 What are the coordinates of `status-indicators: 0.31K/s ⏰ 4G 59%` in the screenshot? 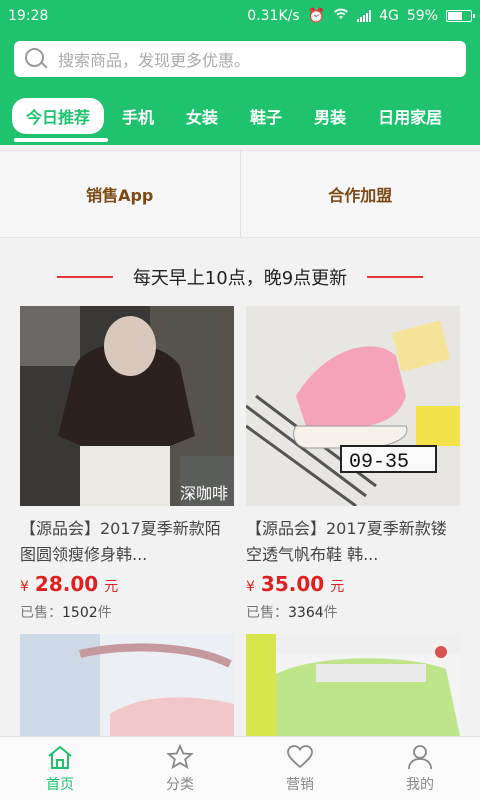 It's located at (361, 16).